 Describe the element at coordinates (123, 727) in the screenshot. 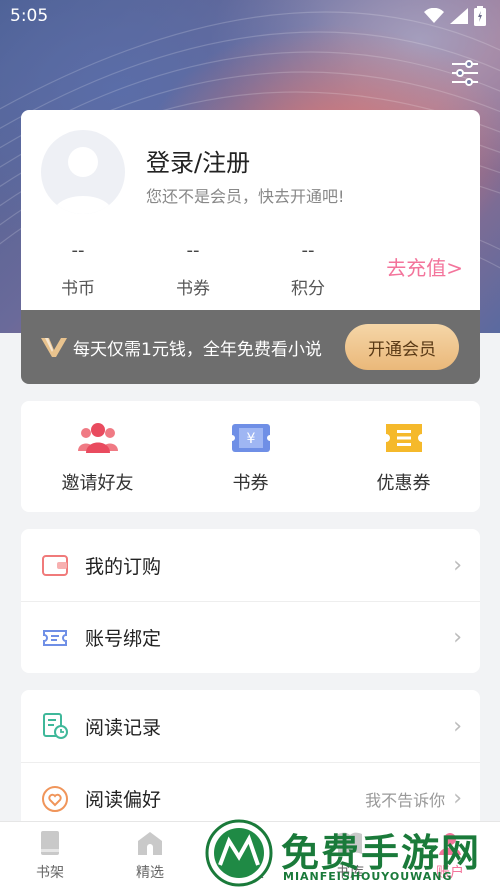

I see `menu-item-label: 阅读记录` at that location.